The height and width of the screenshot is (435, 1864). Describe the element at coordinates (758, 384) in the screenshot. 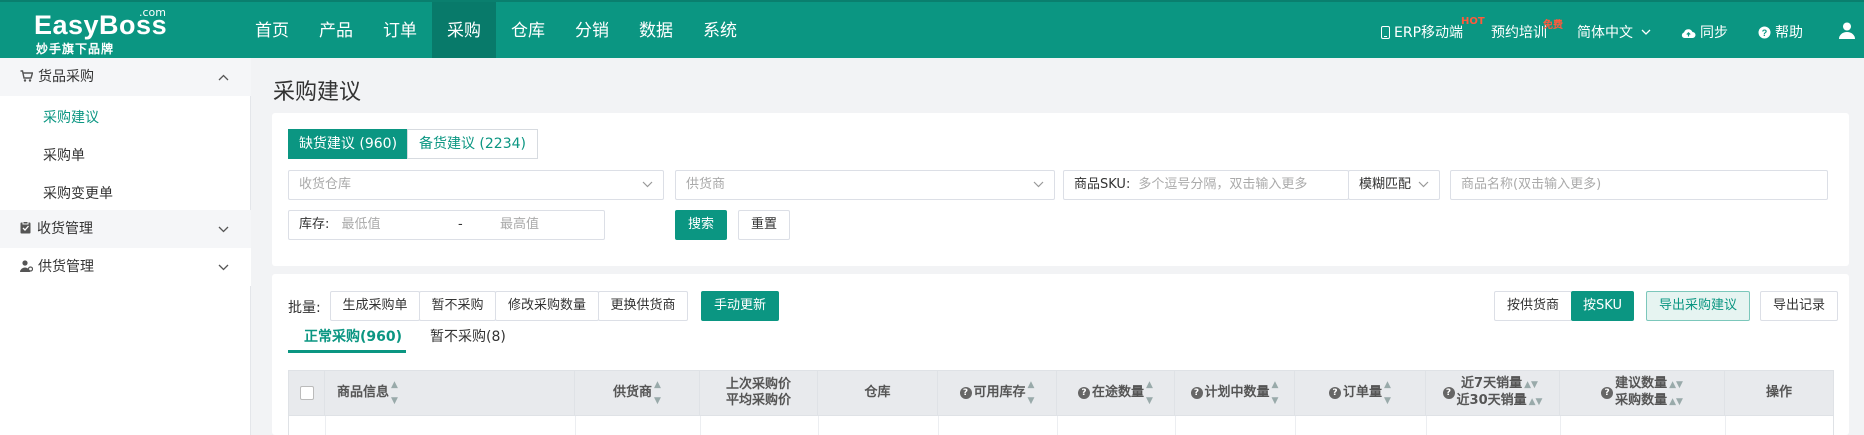

I see `column-last-price: 上次采购价` at that location.